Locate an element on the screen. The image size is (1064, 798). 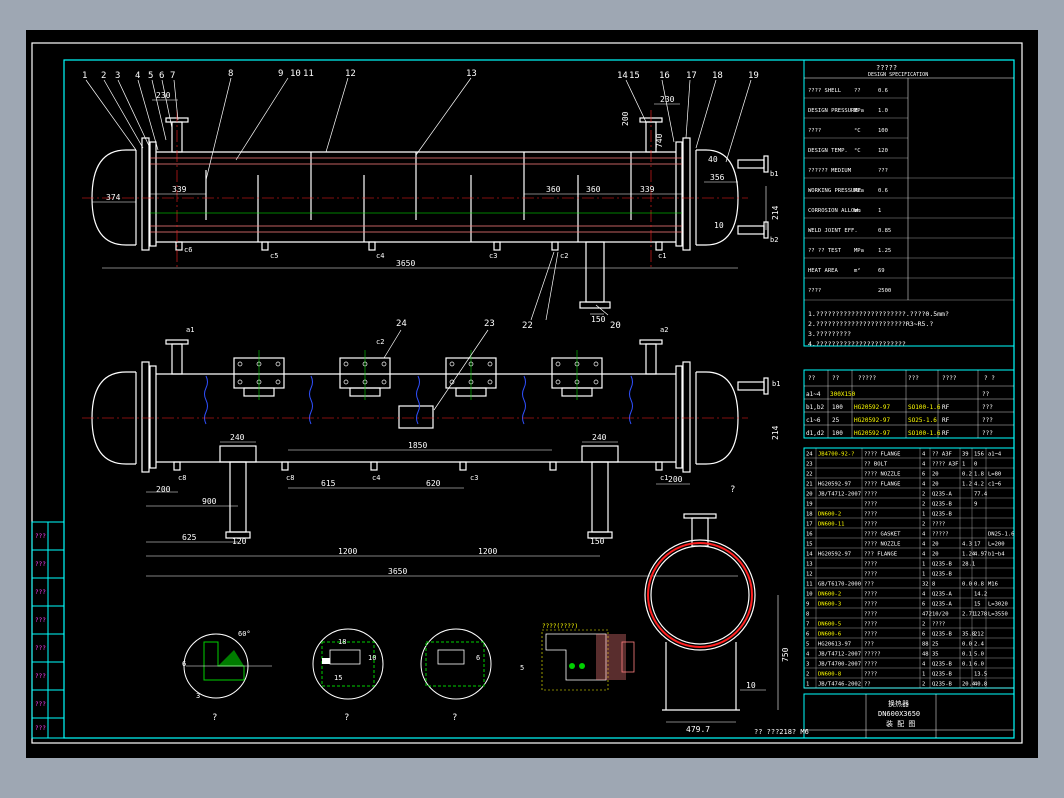
section-outer-circle is located at coordinates (700, 595).